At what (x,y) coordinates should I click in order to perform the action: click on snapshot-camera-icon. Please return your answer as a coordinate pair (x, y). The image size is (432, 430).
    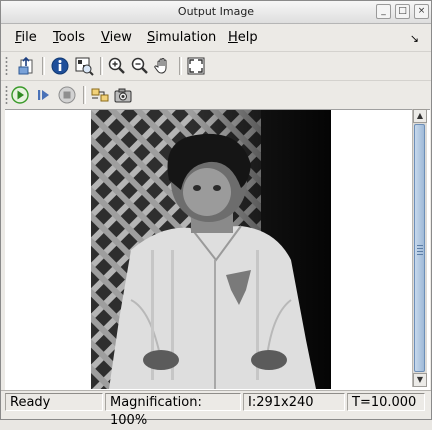
    Looking at the image, I should click on (123, 95).